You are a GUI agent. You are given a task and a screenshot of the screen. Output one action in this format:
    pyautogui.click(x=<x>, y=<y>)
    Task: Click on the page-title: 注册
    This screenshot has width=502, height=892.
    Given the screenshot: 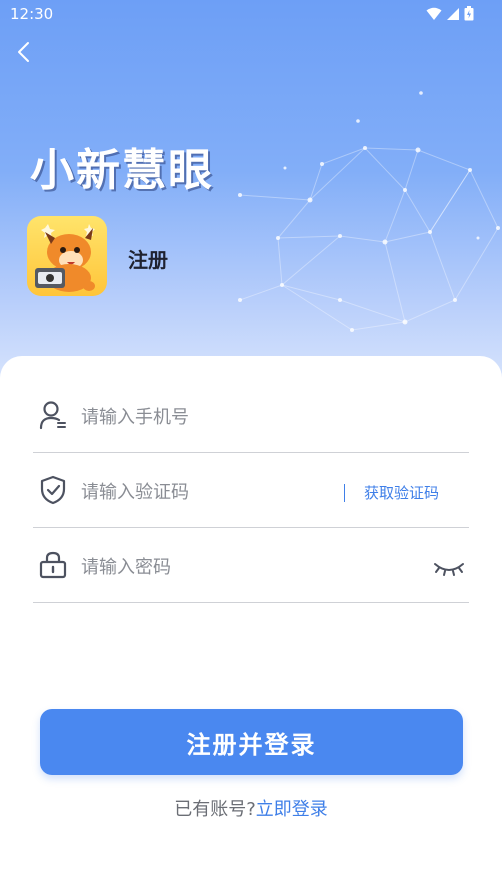 What is the action you would take?
    pyautogui.click(x=148, y=260)
    